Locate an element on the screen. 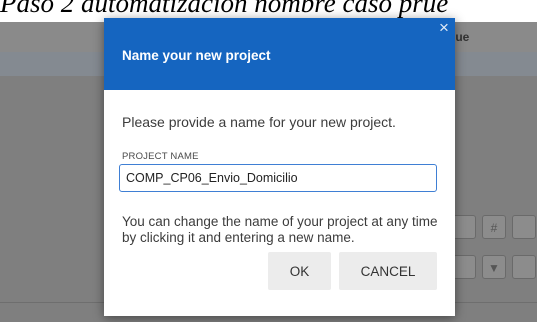 The image size is (537, 322). dialog-title: Name your new project is located at coordinates (196, 55).